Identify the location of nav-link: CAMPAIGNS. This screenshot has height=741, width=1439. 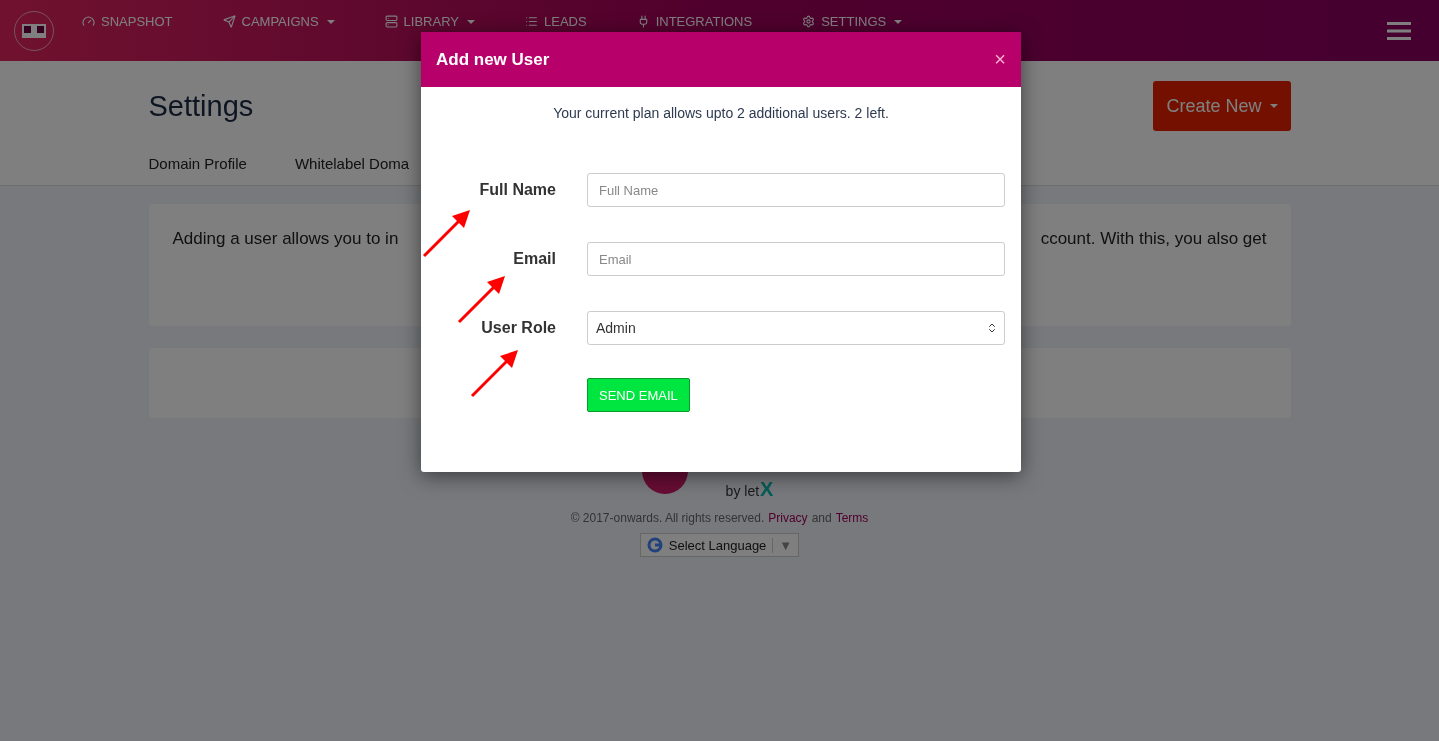
(278, 21).